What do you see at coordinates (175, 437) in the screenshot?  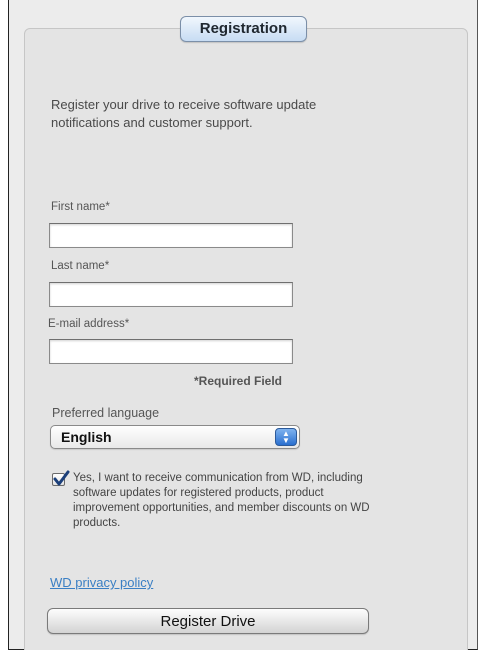 I see `language-select: English ▲ ▼` at bounding box center [175, 437].